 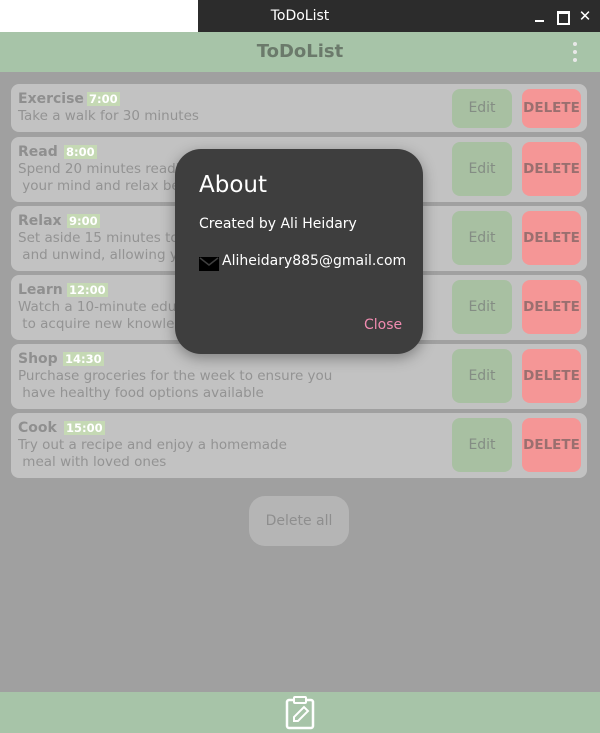 I want to click on task-title: Cook, so click(x=37, y=428).